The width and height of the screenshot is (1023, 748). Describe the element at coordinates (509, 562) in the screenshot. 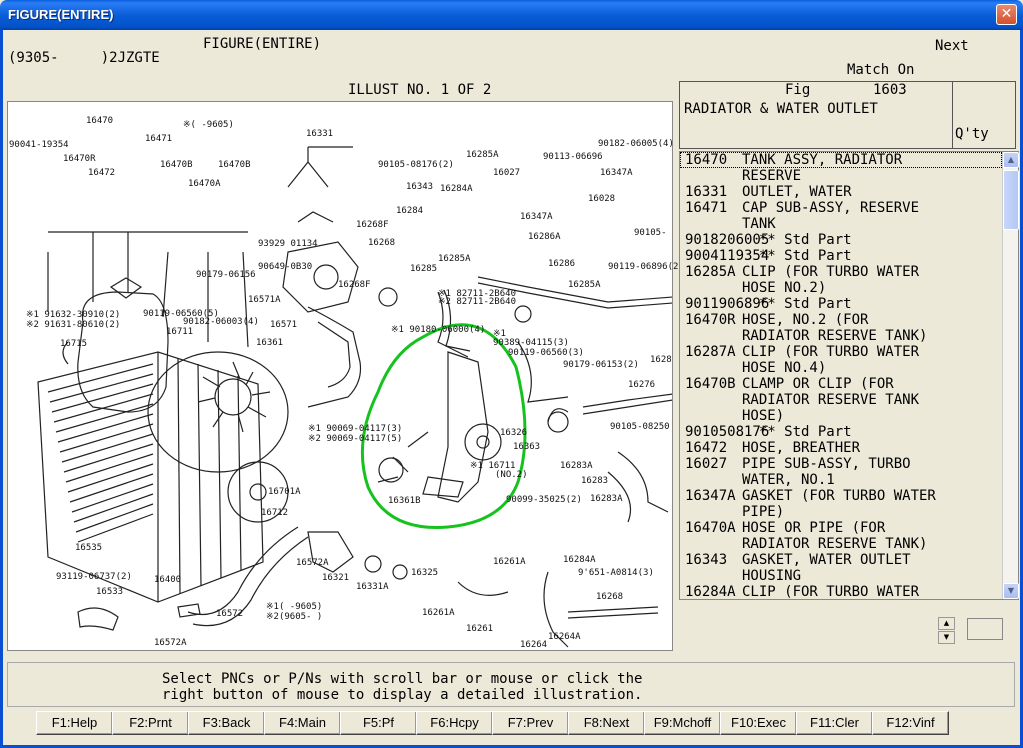

I see `diagram-label: 16261A` at that location.